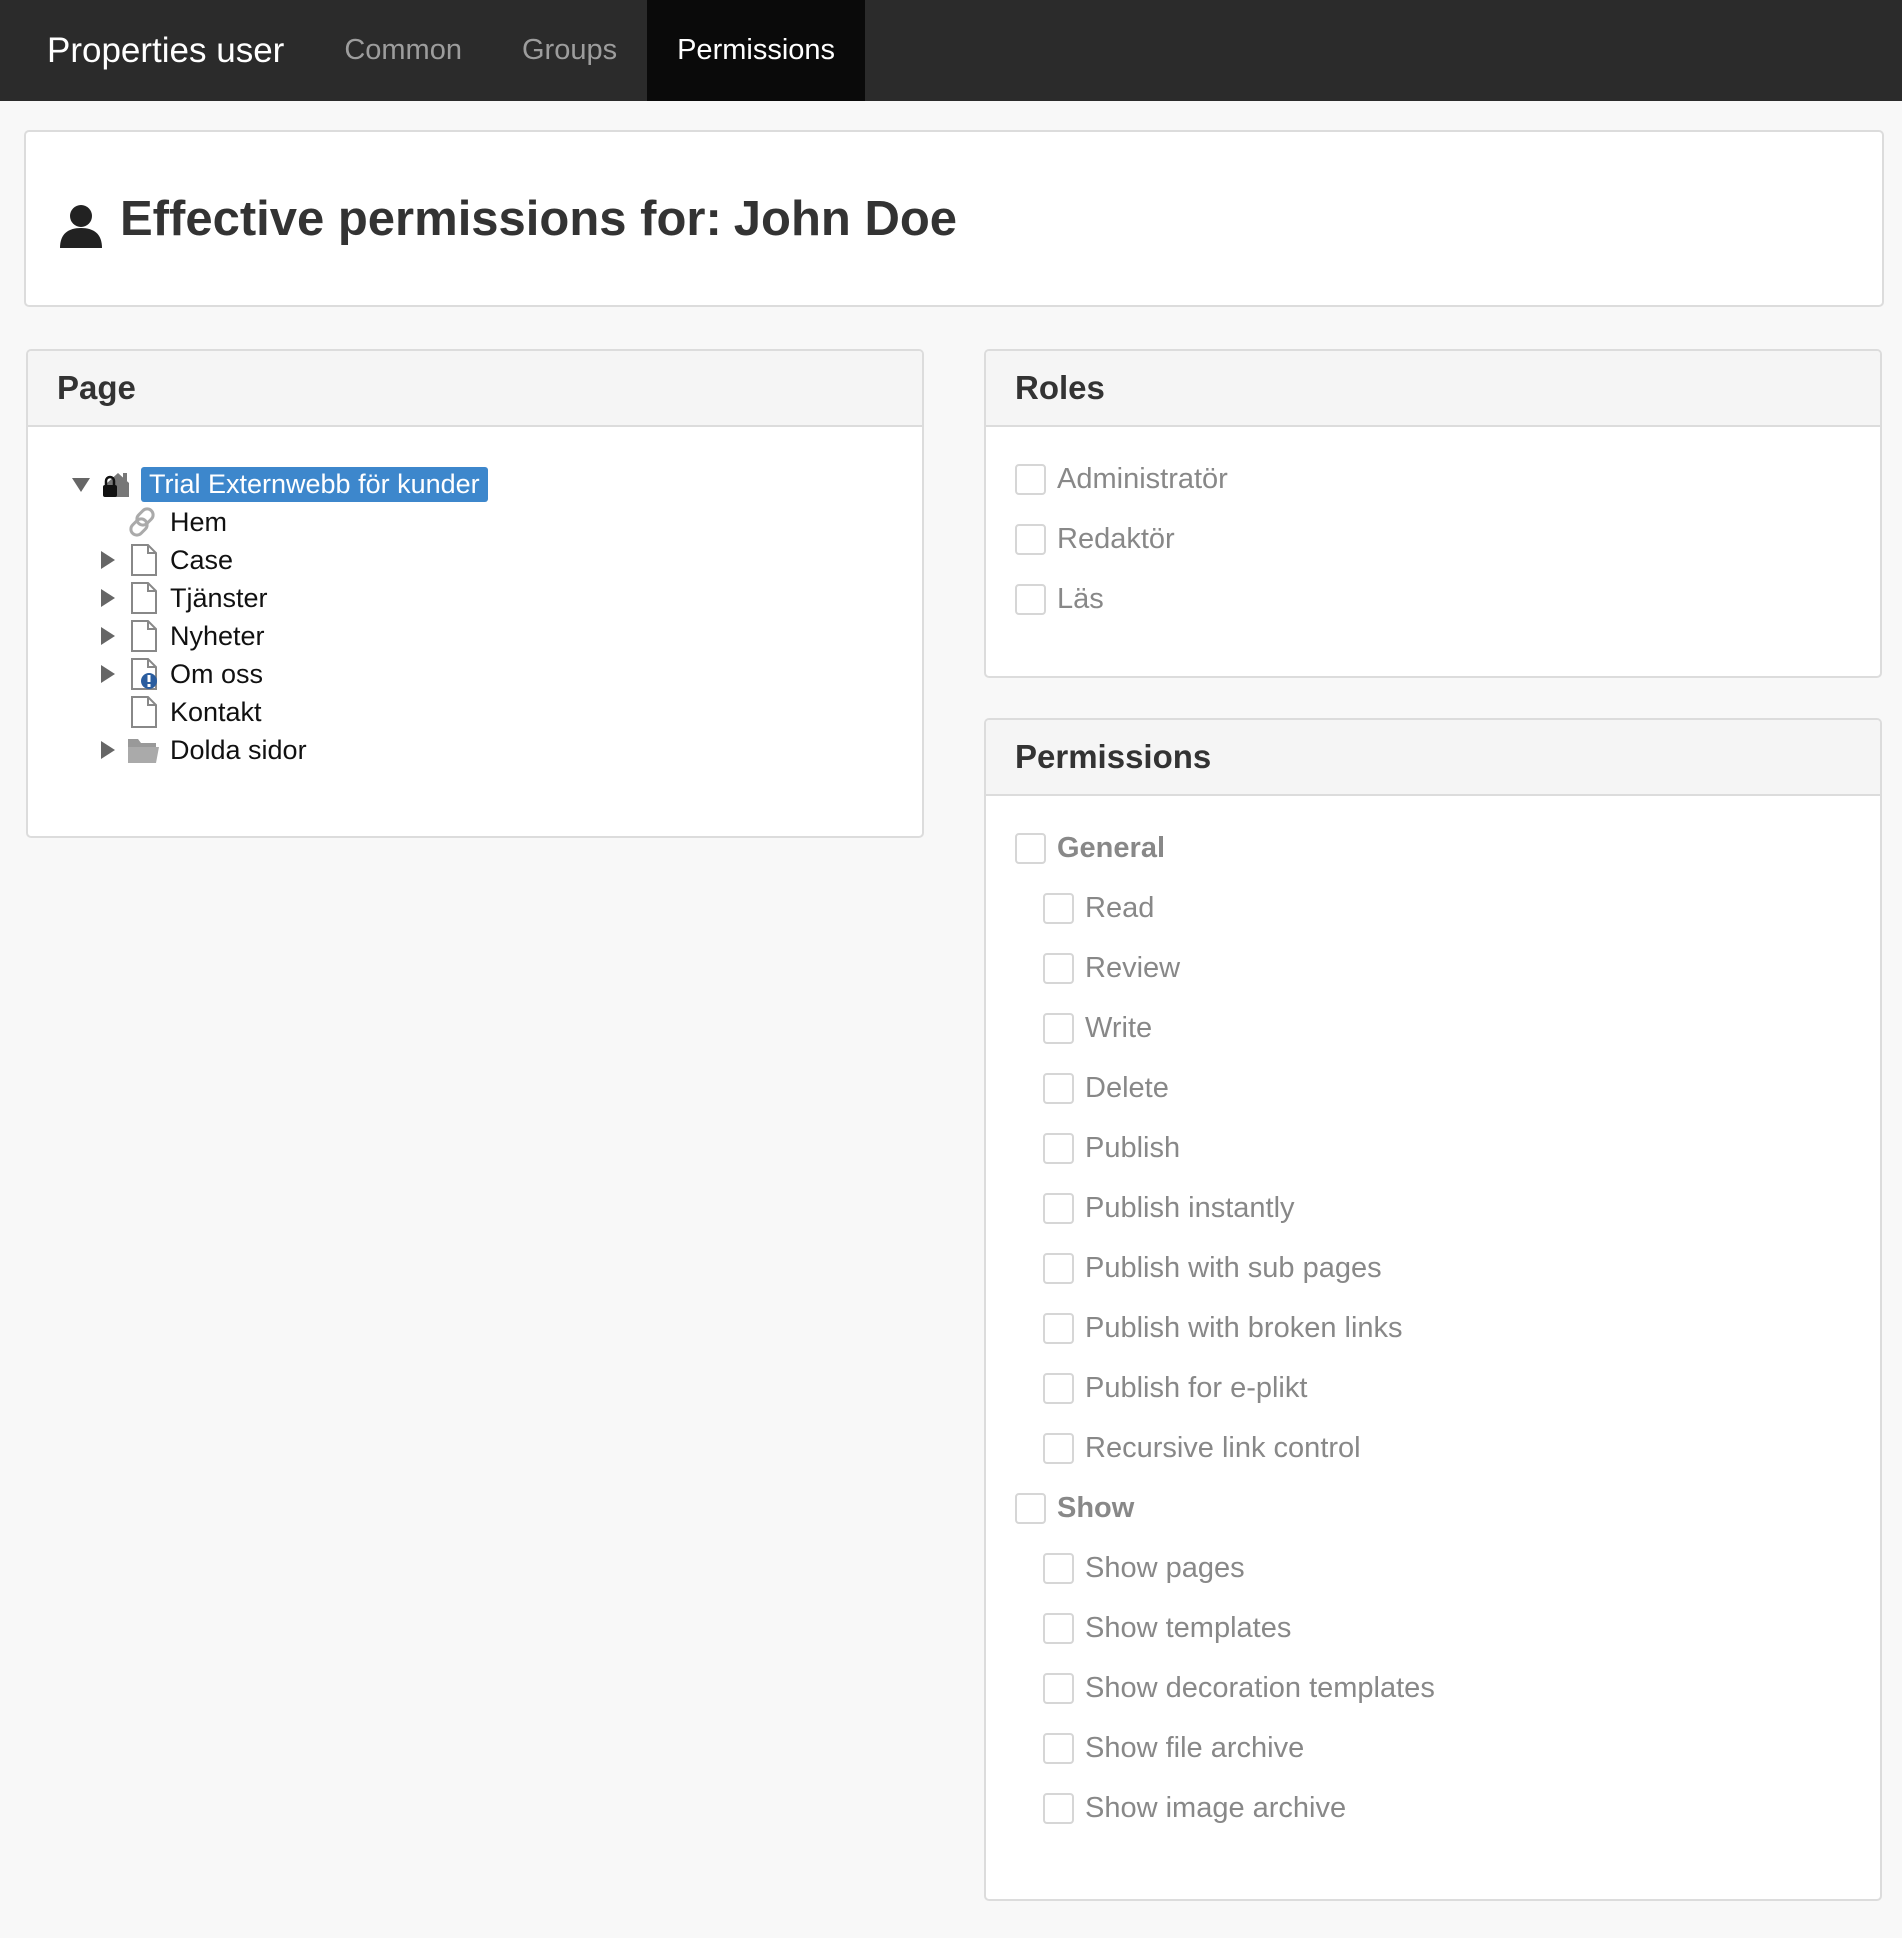 The image size is (1902, 1938). Describe the element at coordinates (475, 636) in the screenshot. I see `tree-node: Nyheter` at that location.